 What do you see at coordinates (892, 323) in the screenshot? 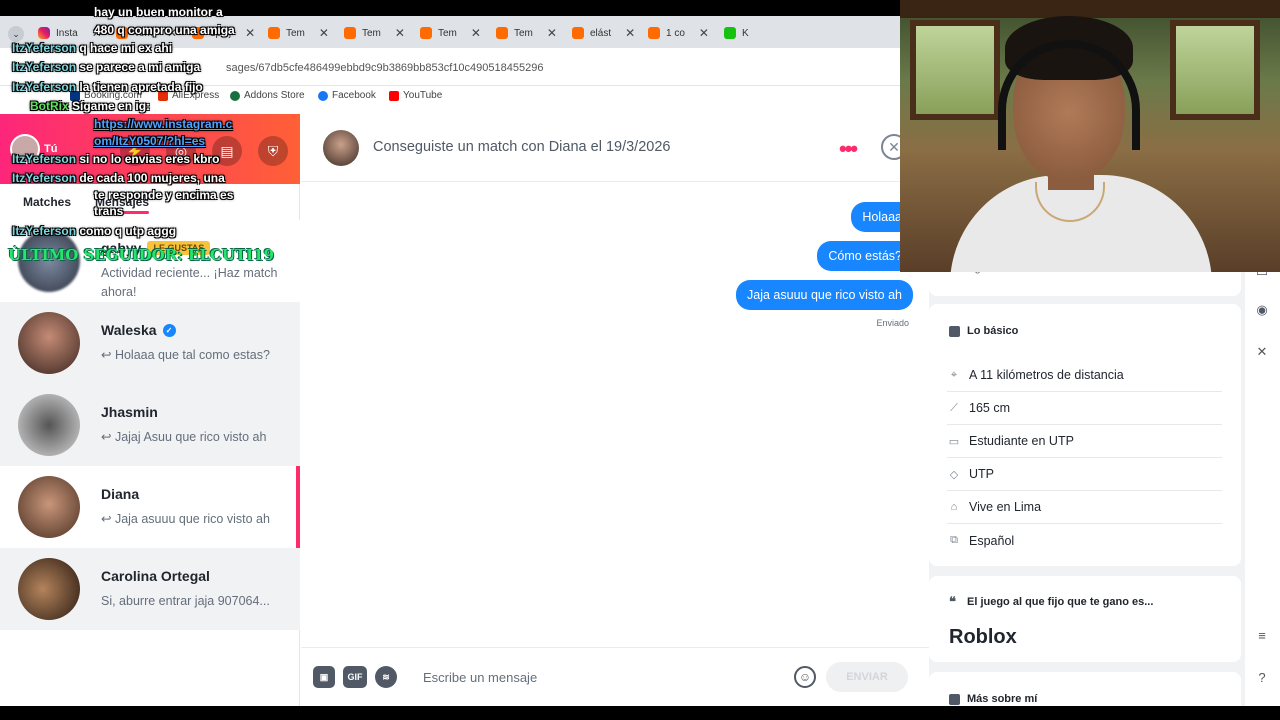
I see `sent-status: Enviado` at bounding box center [892, 323].